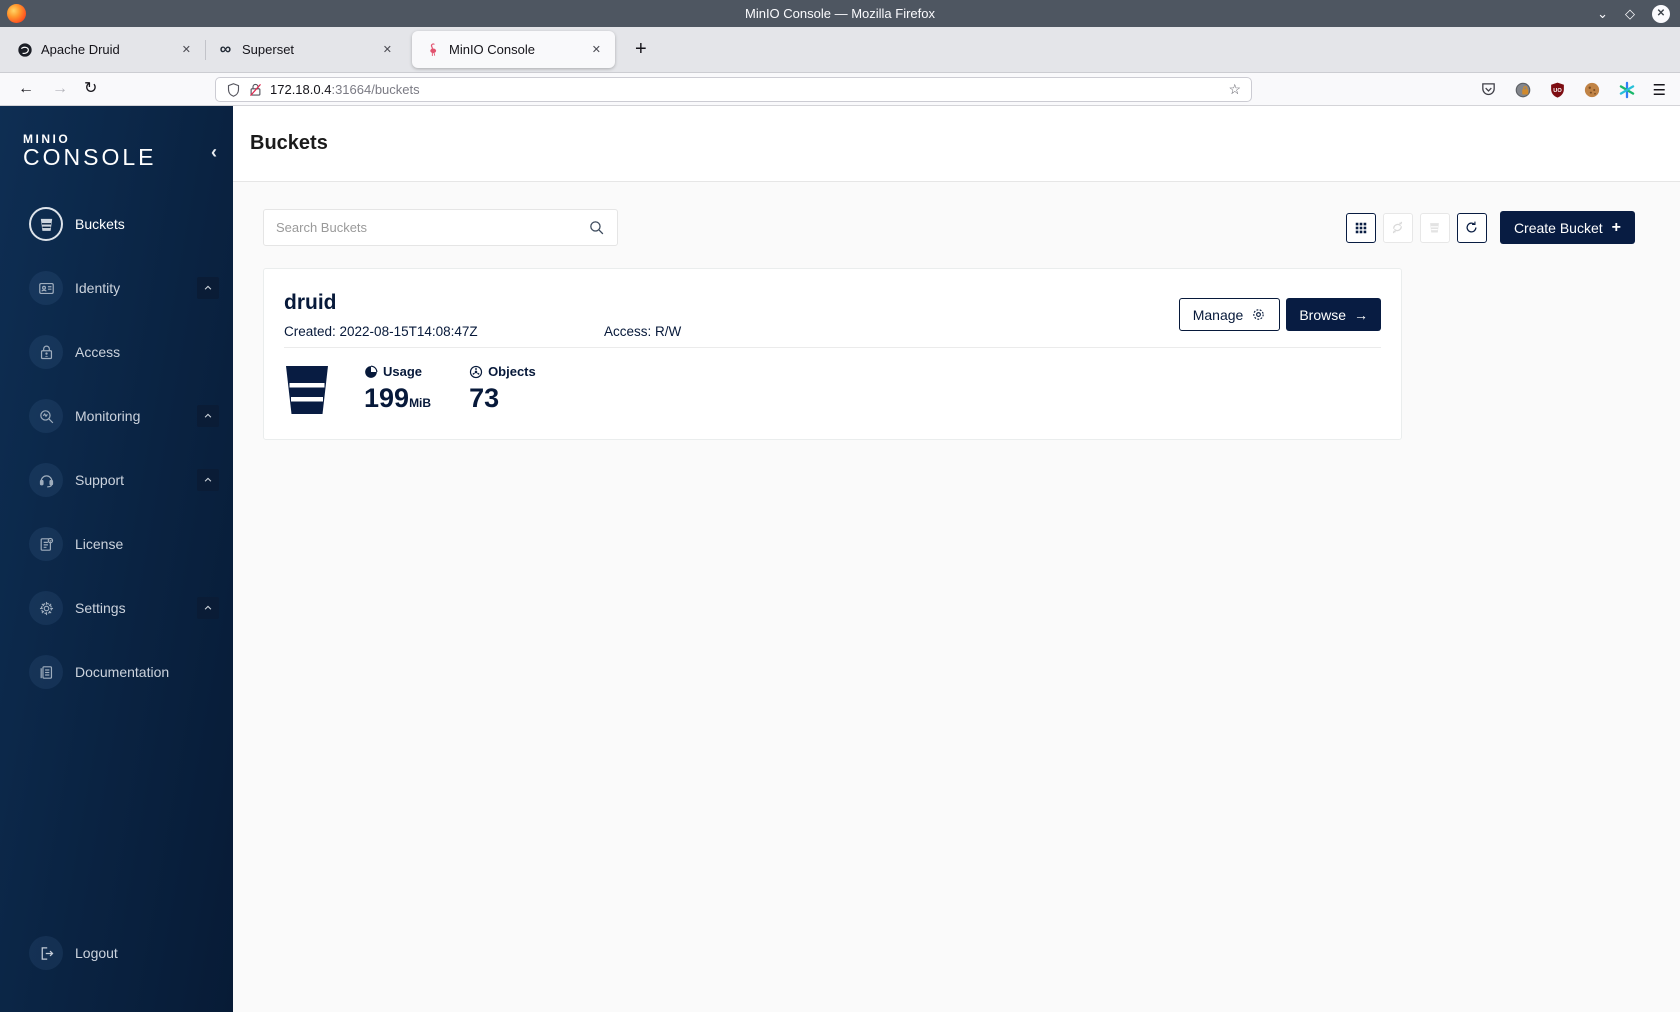 This screenshot has width=1680, height=1012. What do you see at coordinates (225, 49) in the screenshot?
I see `superset-favicon-icon: ∞` at bounding box center [225, 49].